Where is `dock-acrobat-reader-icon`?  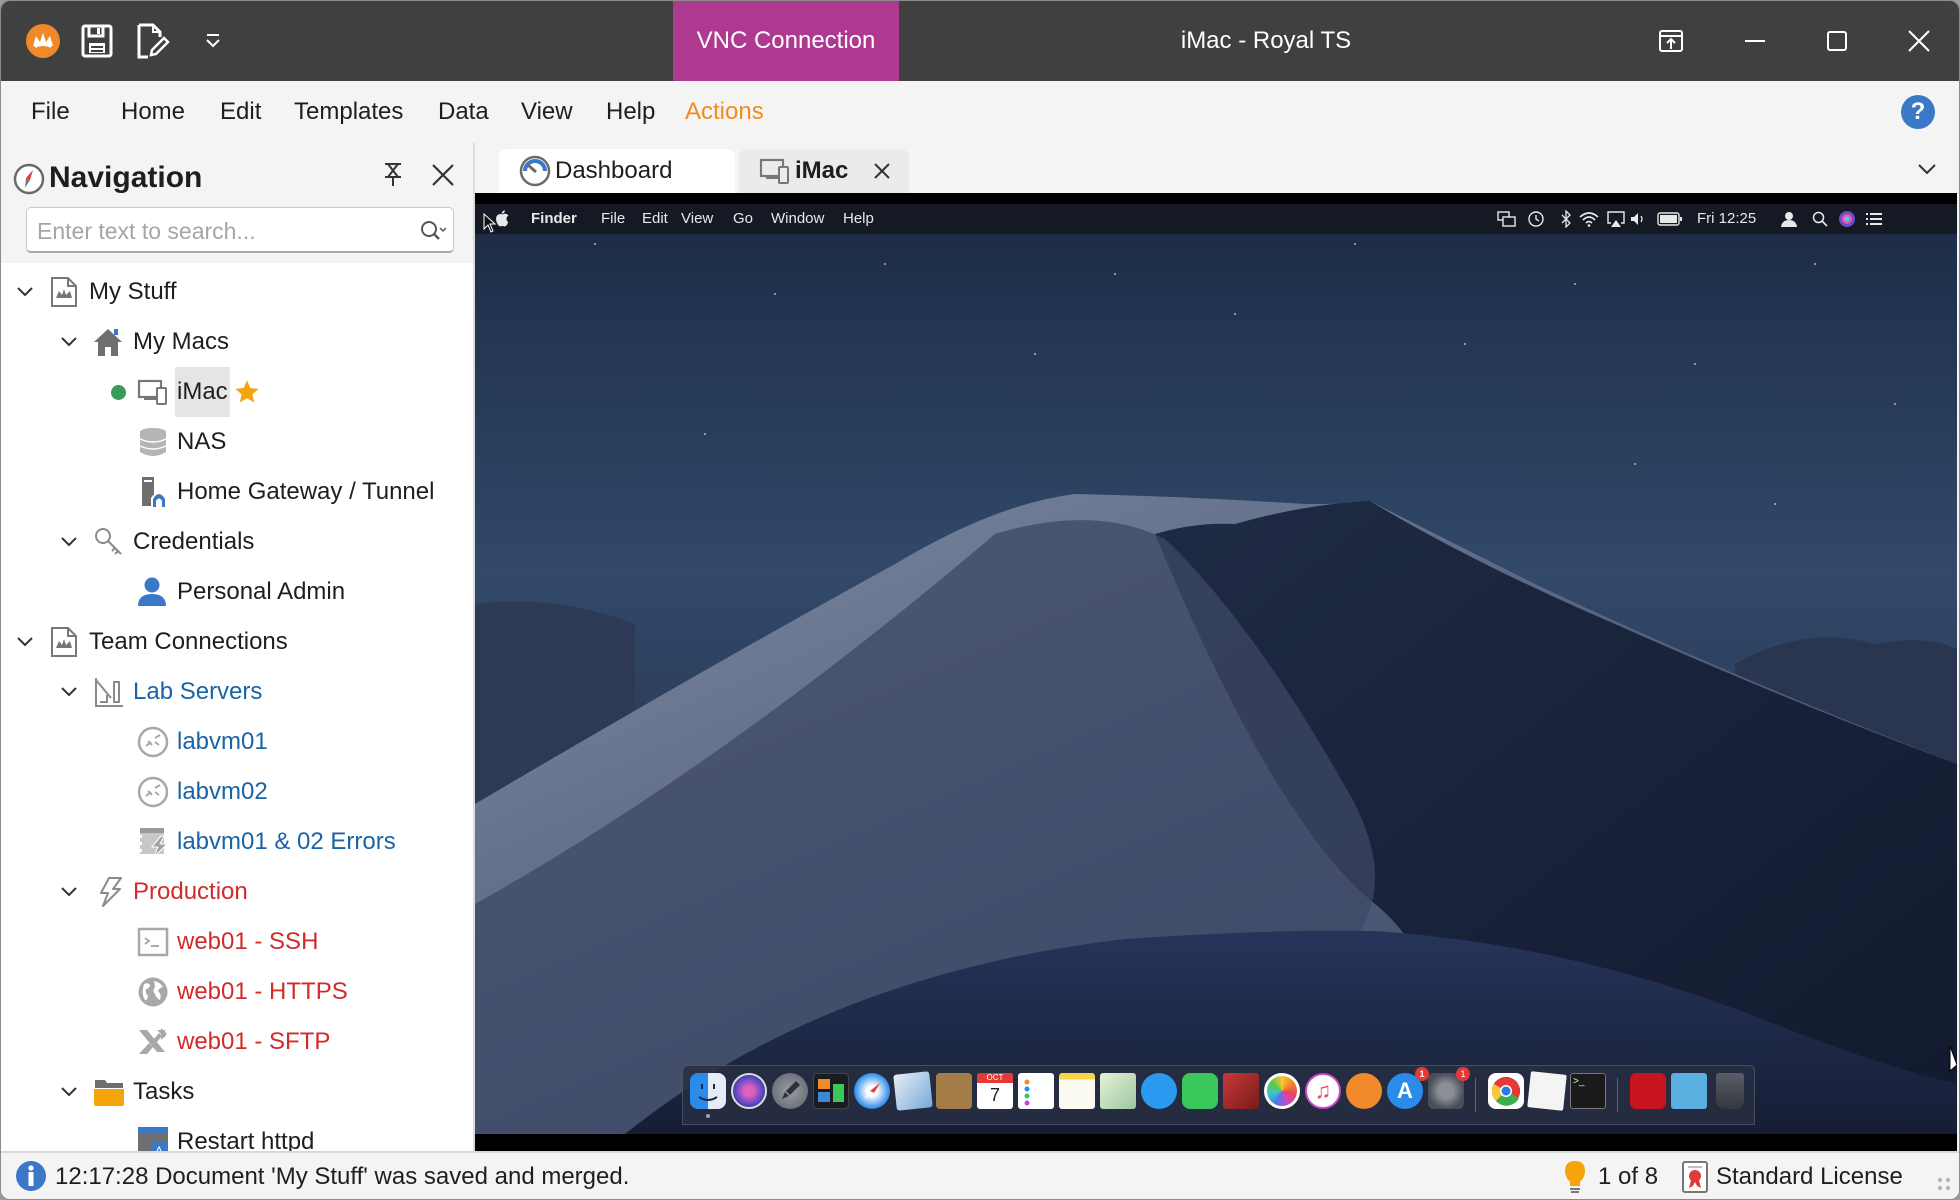
dock-acrobat-reader-icon is located at coordinates (1648, 1091).